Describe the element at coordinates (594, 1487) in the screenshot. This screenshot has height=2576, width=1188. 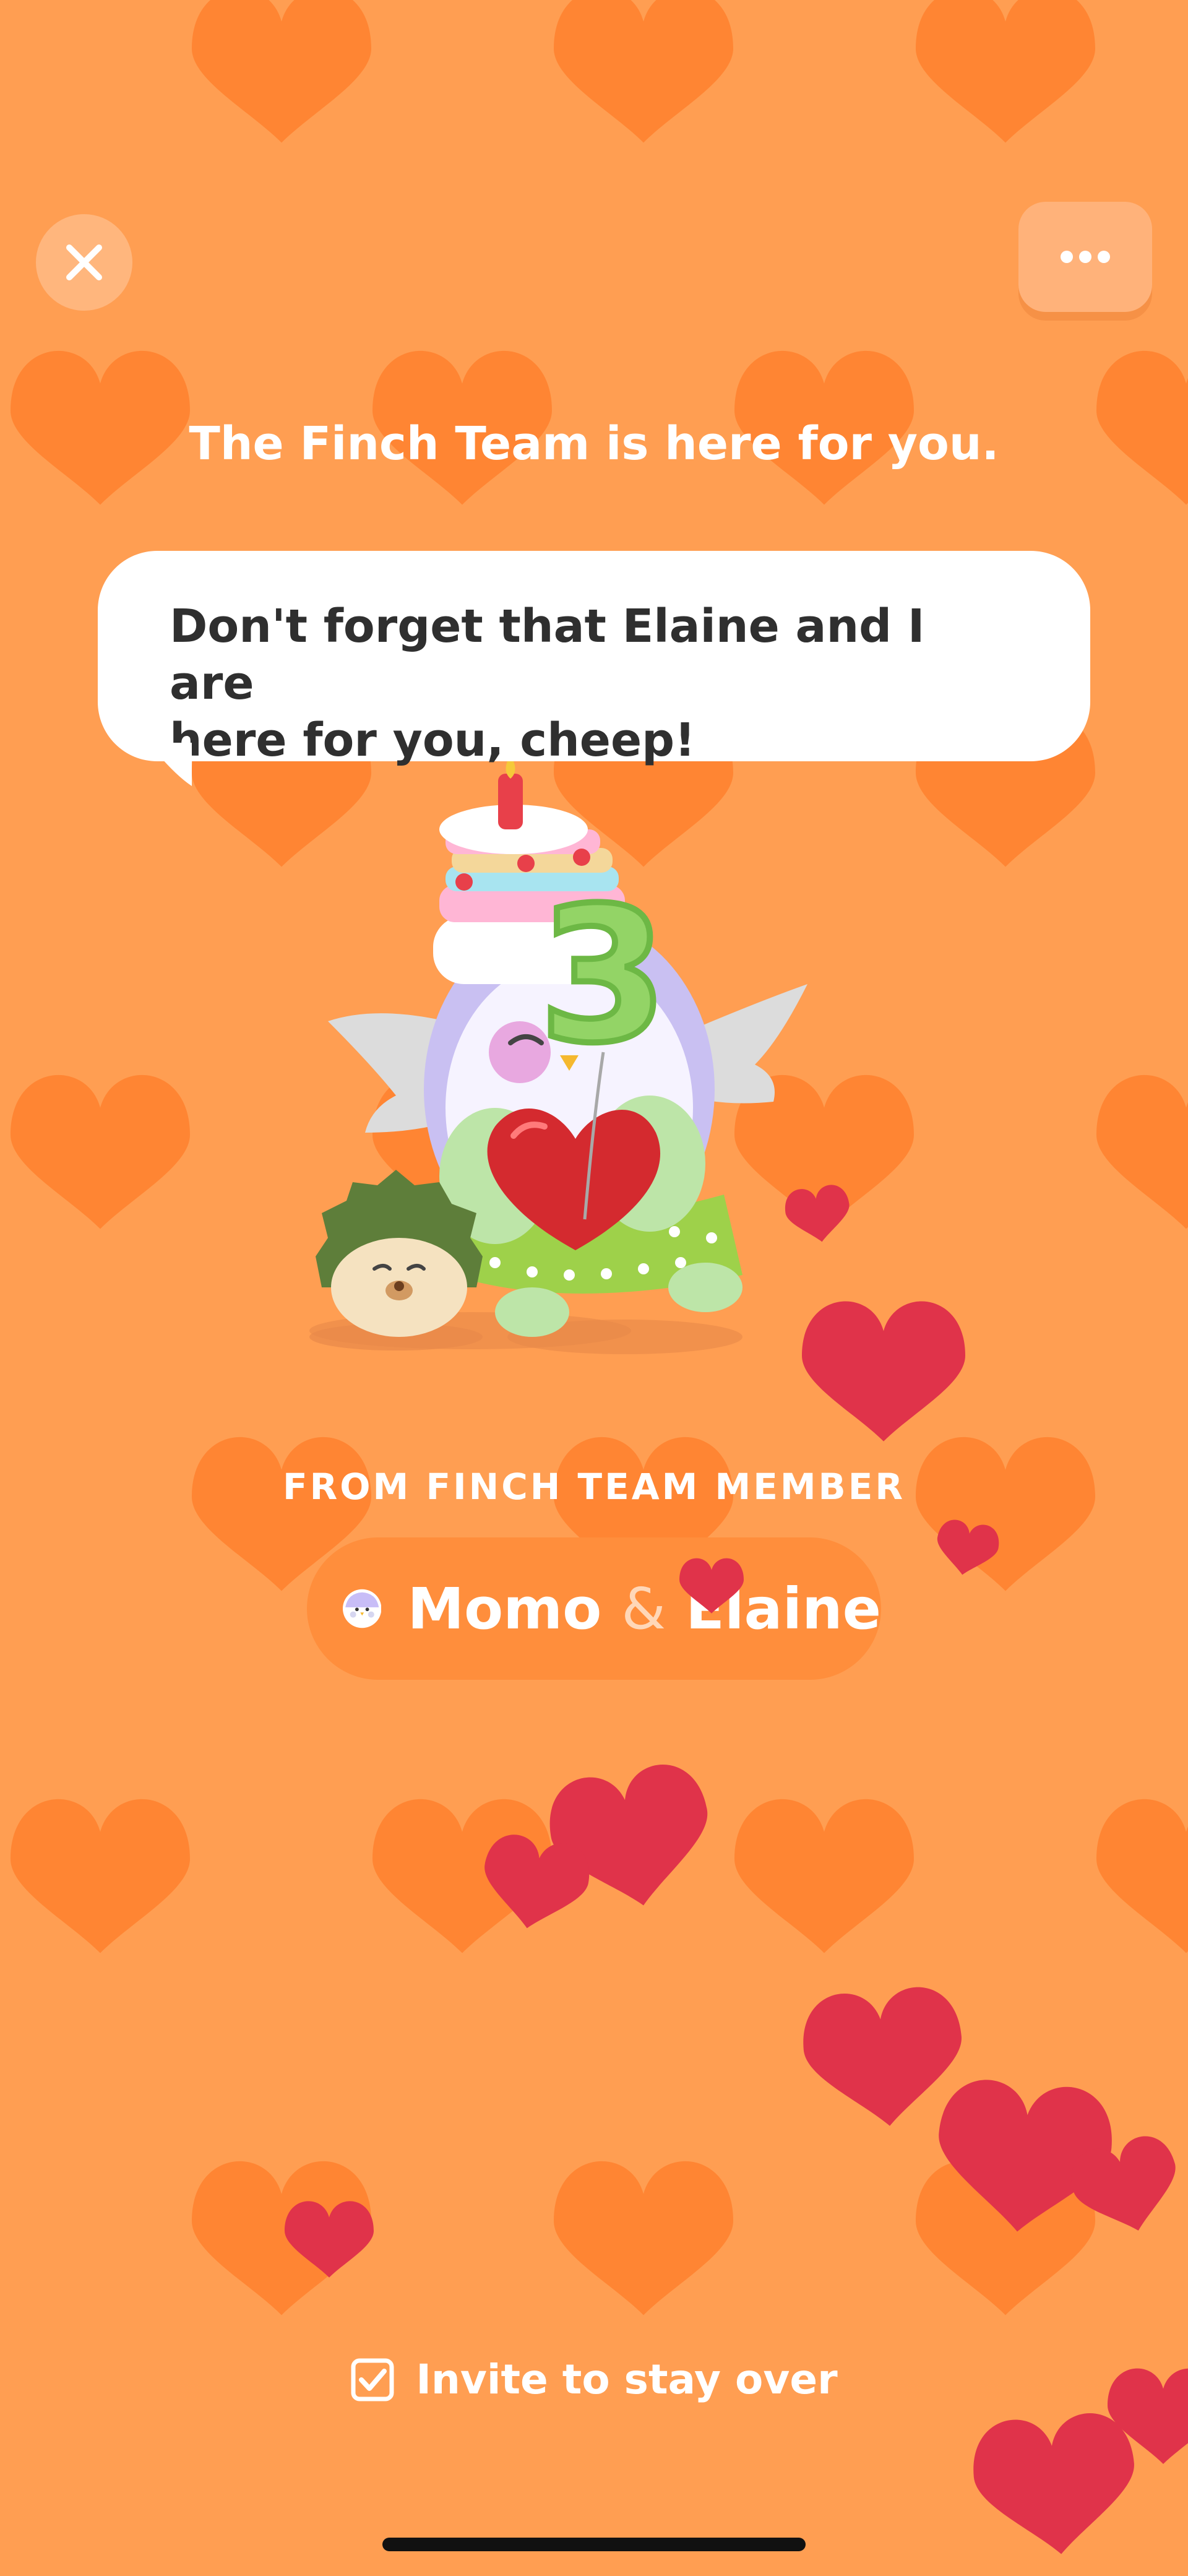
I see `from-label: FROM FINCH TEAM MEMBER` at that location.